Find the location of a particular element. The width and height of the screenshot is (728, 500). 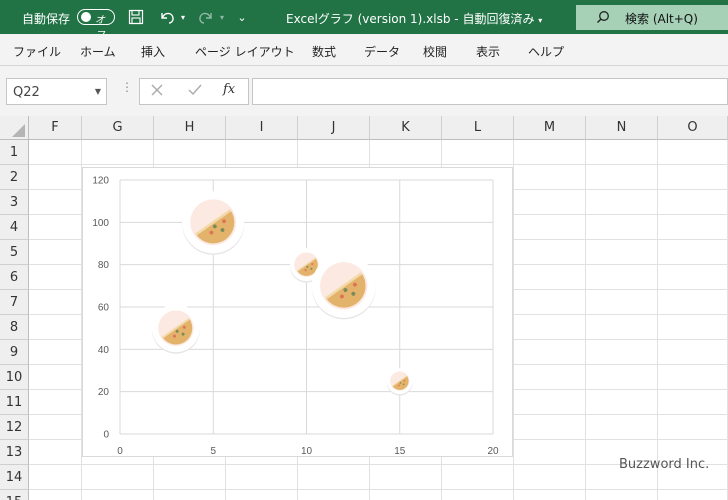

watermark: Buzzword Inc. is located at coordinates (664, 464).